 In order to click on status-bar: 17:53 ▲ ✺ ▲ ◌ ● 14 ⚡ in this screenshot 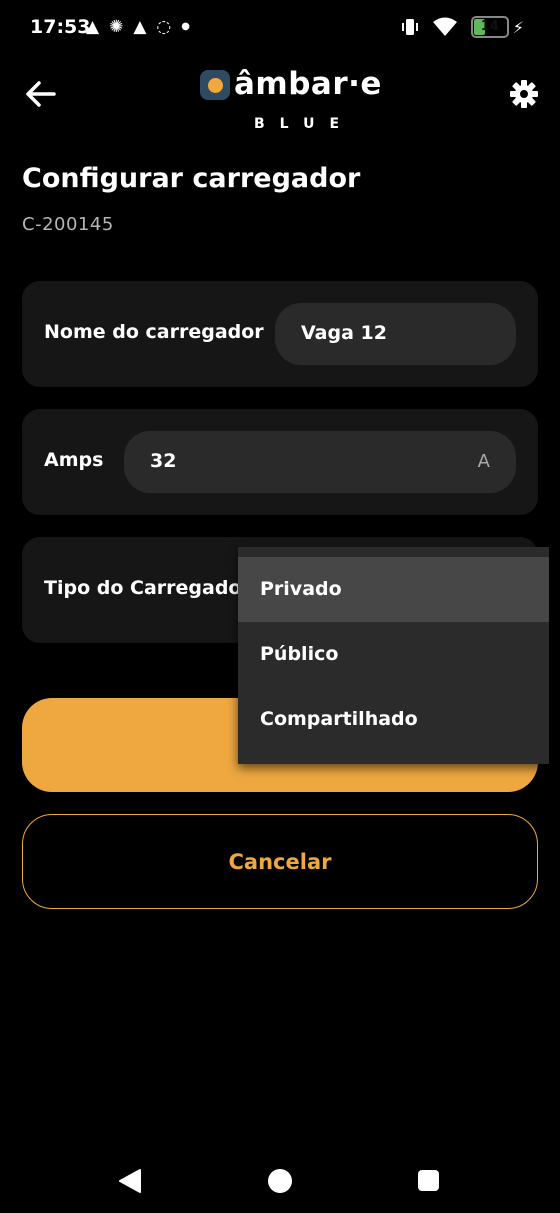, I will do `click(280, 28)`.